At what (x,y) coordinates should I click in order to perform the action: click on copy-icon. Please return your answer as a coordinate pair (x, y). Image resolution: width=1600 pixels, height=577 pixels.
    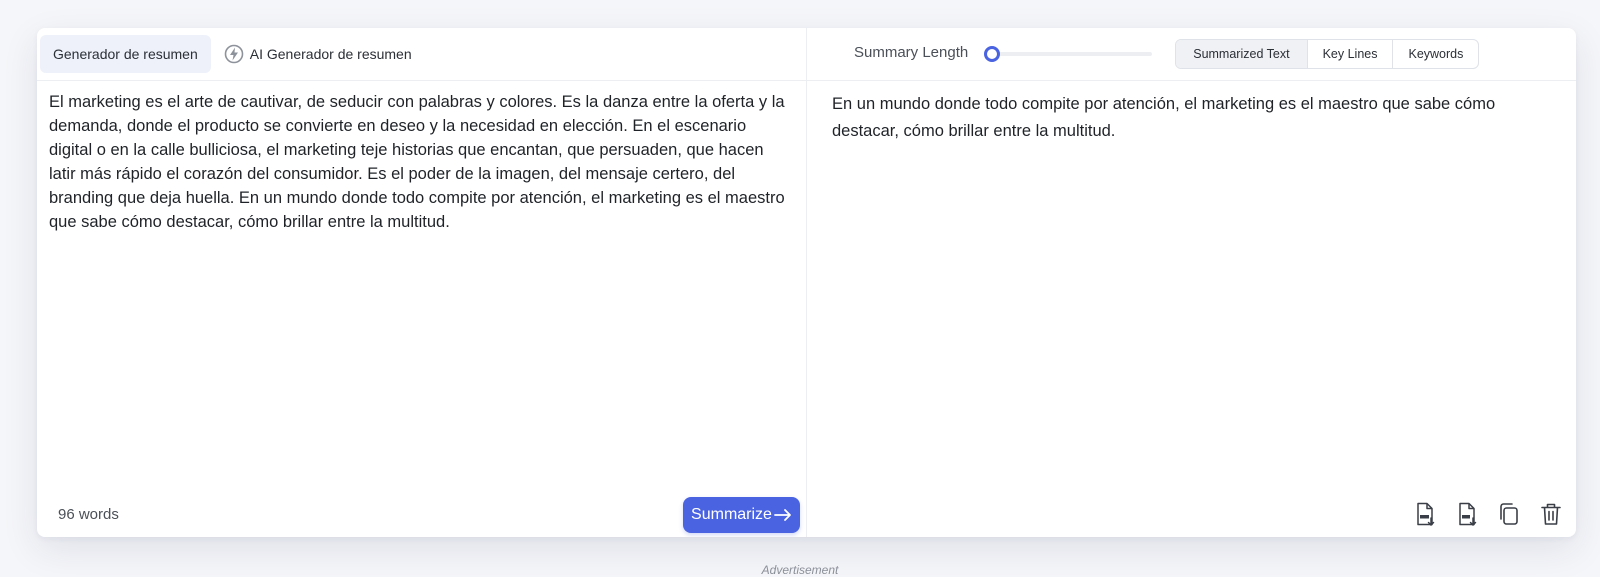
    Looking at the image, I should click on (1509, 514).